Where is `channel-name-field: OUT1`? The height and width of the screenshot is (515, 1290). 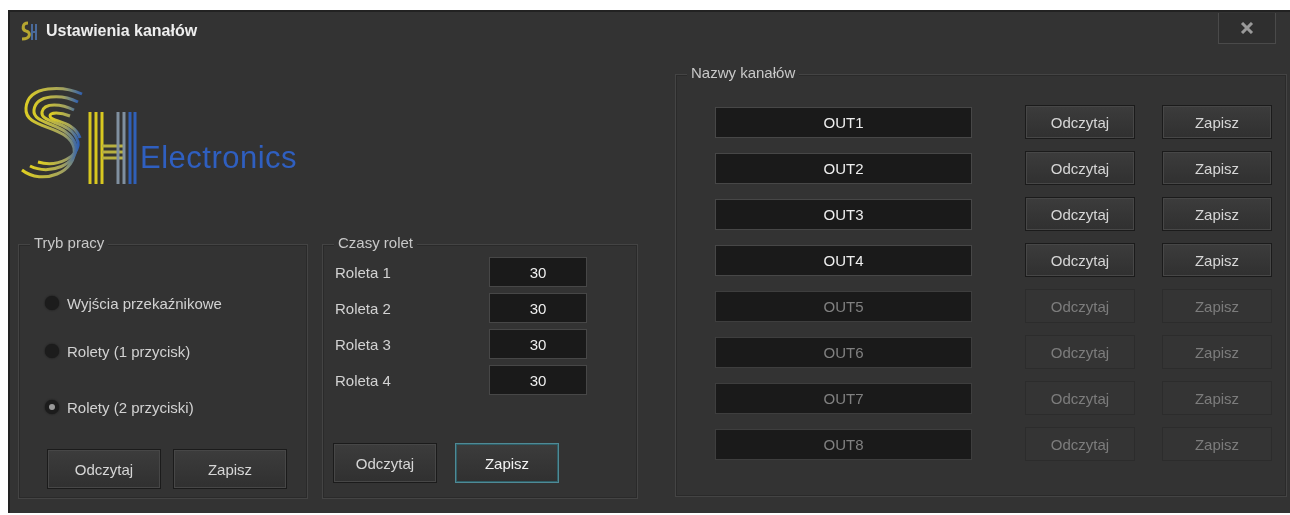 channel-name-field: OUT1 is located at coordinates (843, 122).